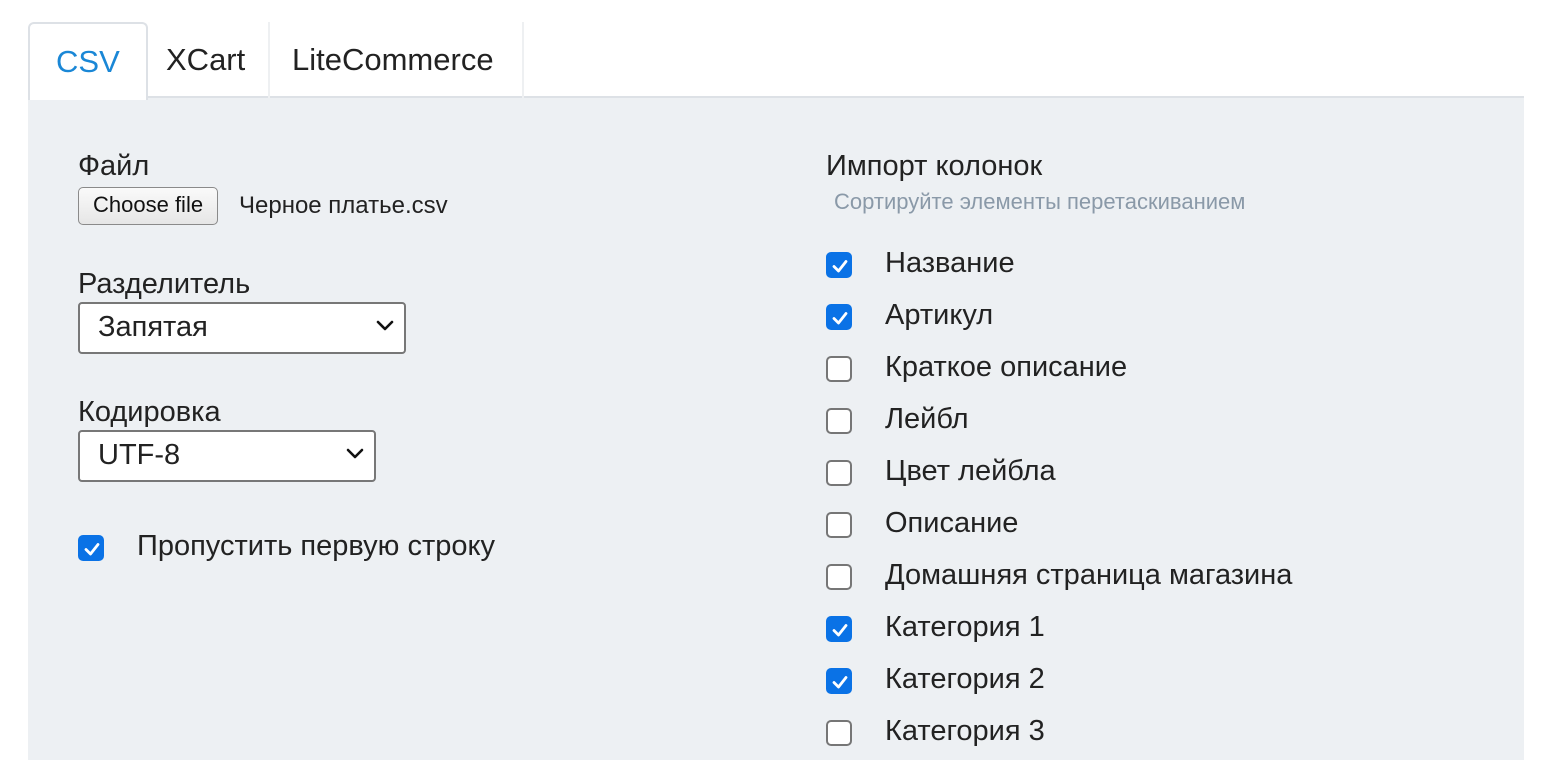  I want to click on tab-bar: CSV XCart LiteCommerce, so click(776, 61).